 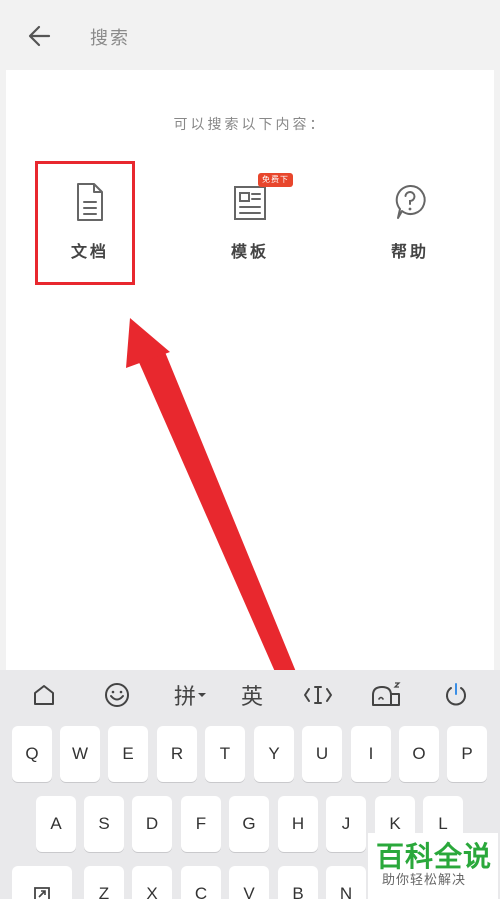 What do you see at coordinates (251, 697) in the screenshot?
I see `english-label: 英` at bounding box center [251, 697].